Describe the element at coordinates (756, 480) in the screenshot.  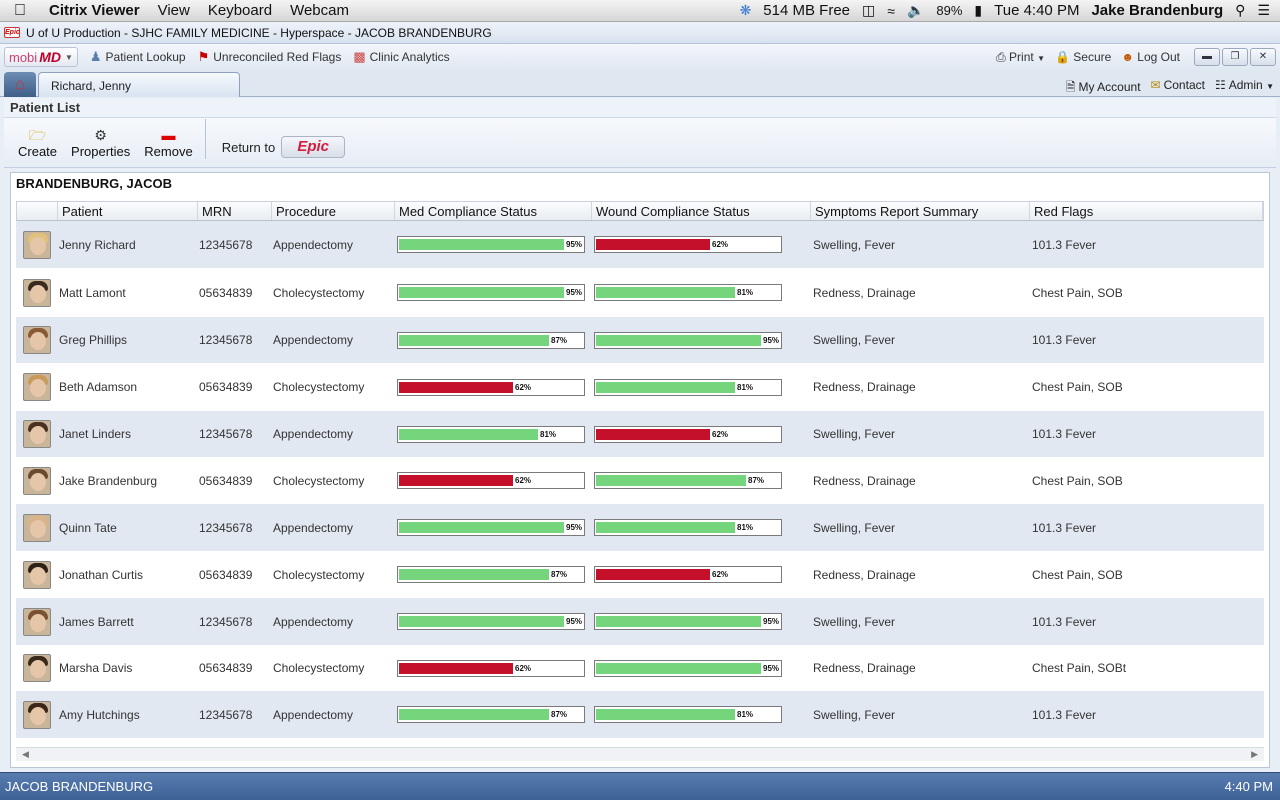
I see `wound-compliance-percent: 87%` at that location.